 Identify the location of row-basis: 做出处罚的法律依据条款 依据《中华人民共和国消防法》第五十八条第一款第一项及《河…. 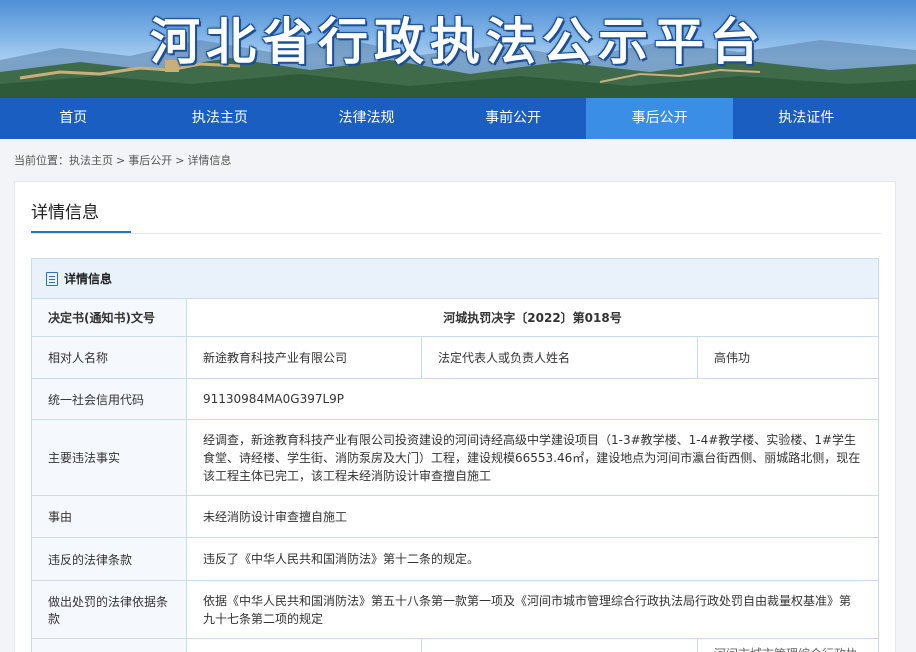
(455, 610).